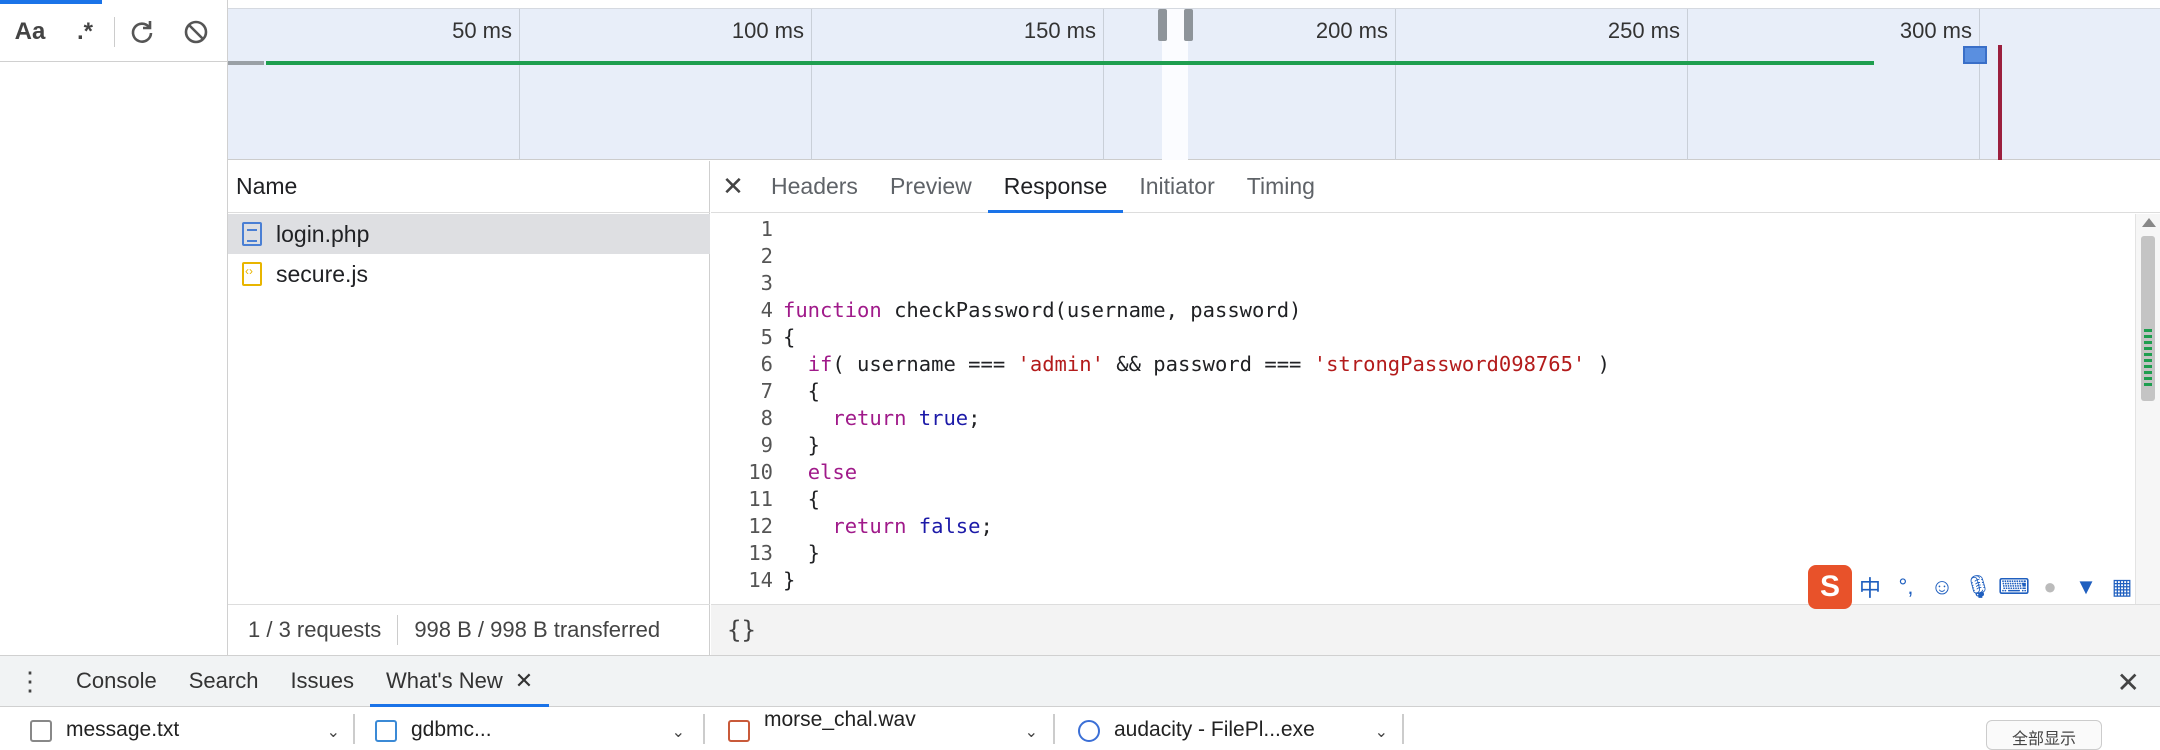 The width and height of the screenshot is (2160, 750). I want to click on code-line: 7 {, so click(765, 391).